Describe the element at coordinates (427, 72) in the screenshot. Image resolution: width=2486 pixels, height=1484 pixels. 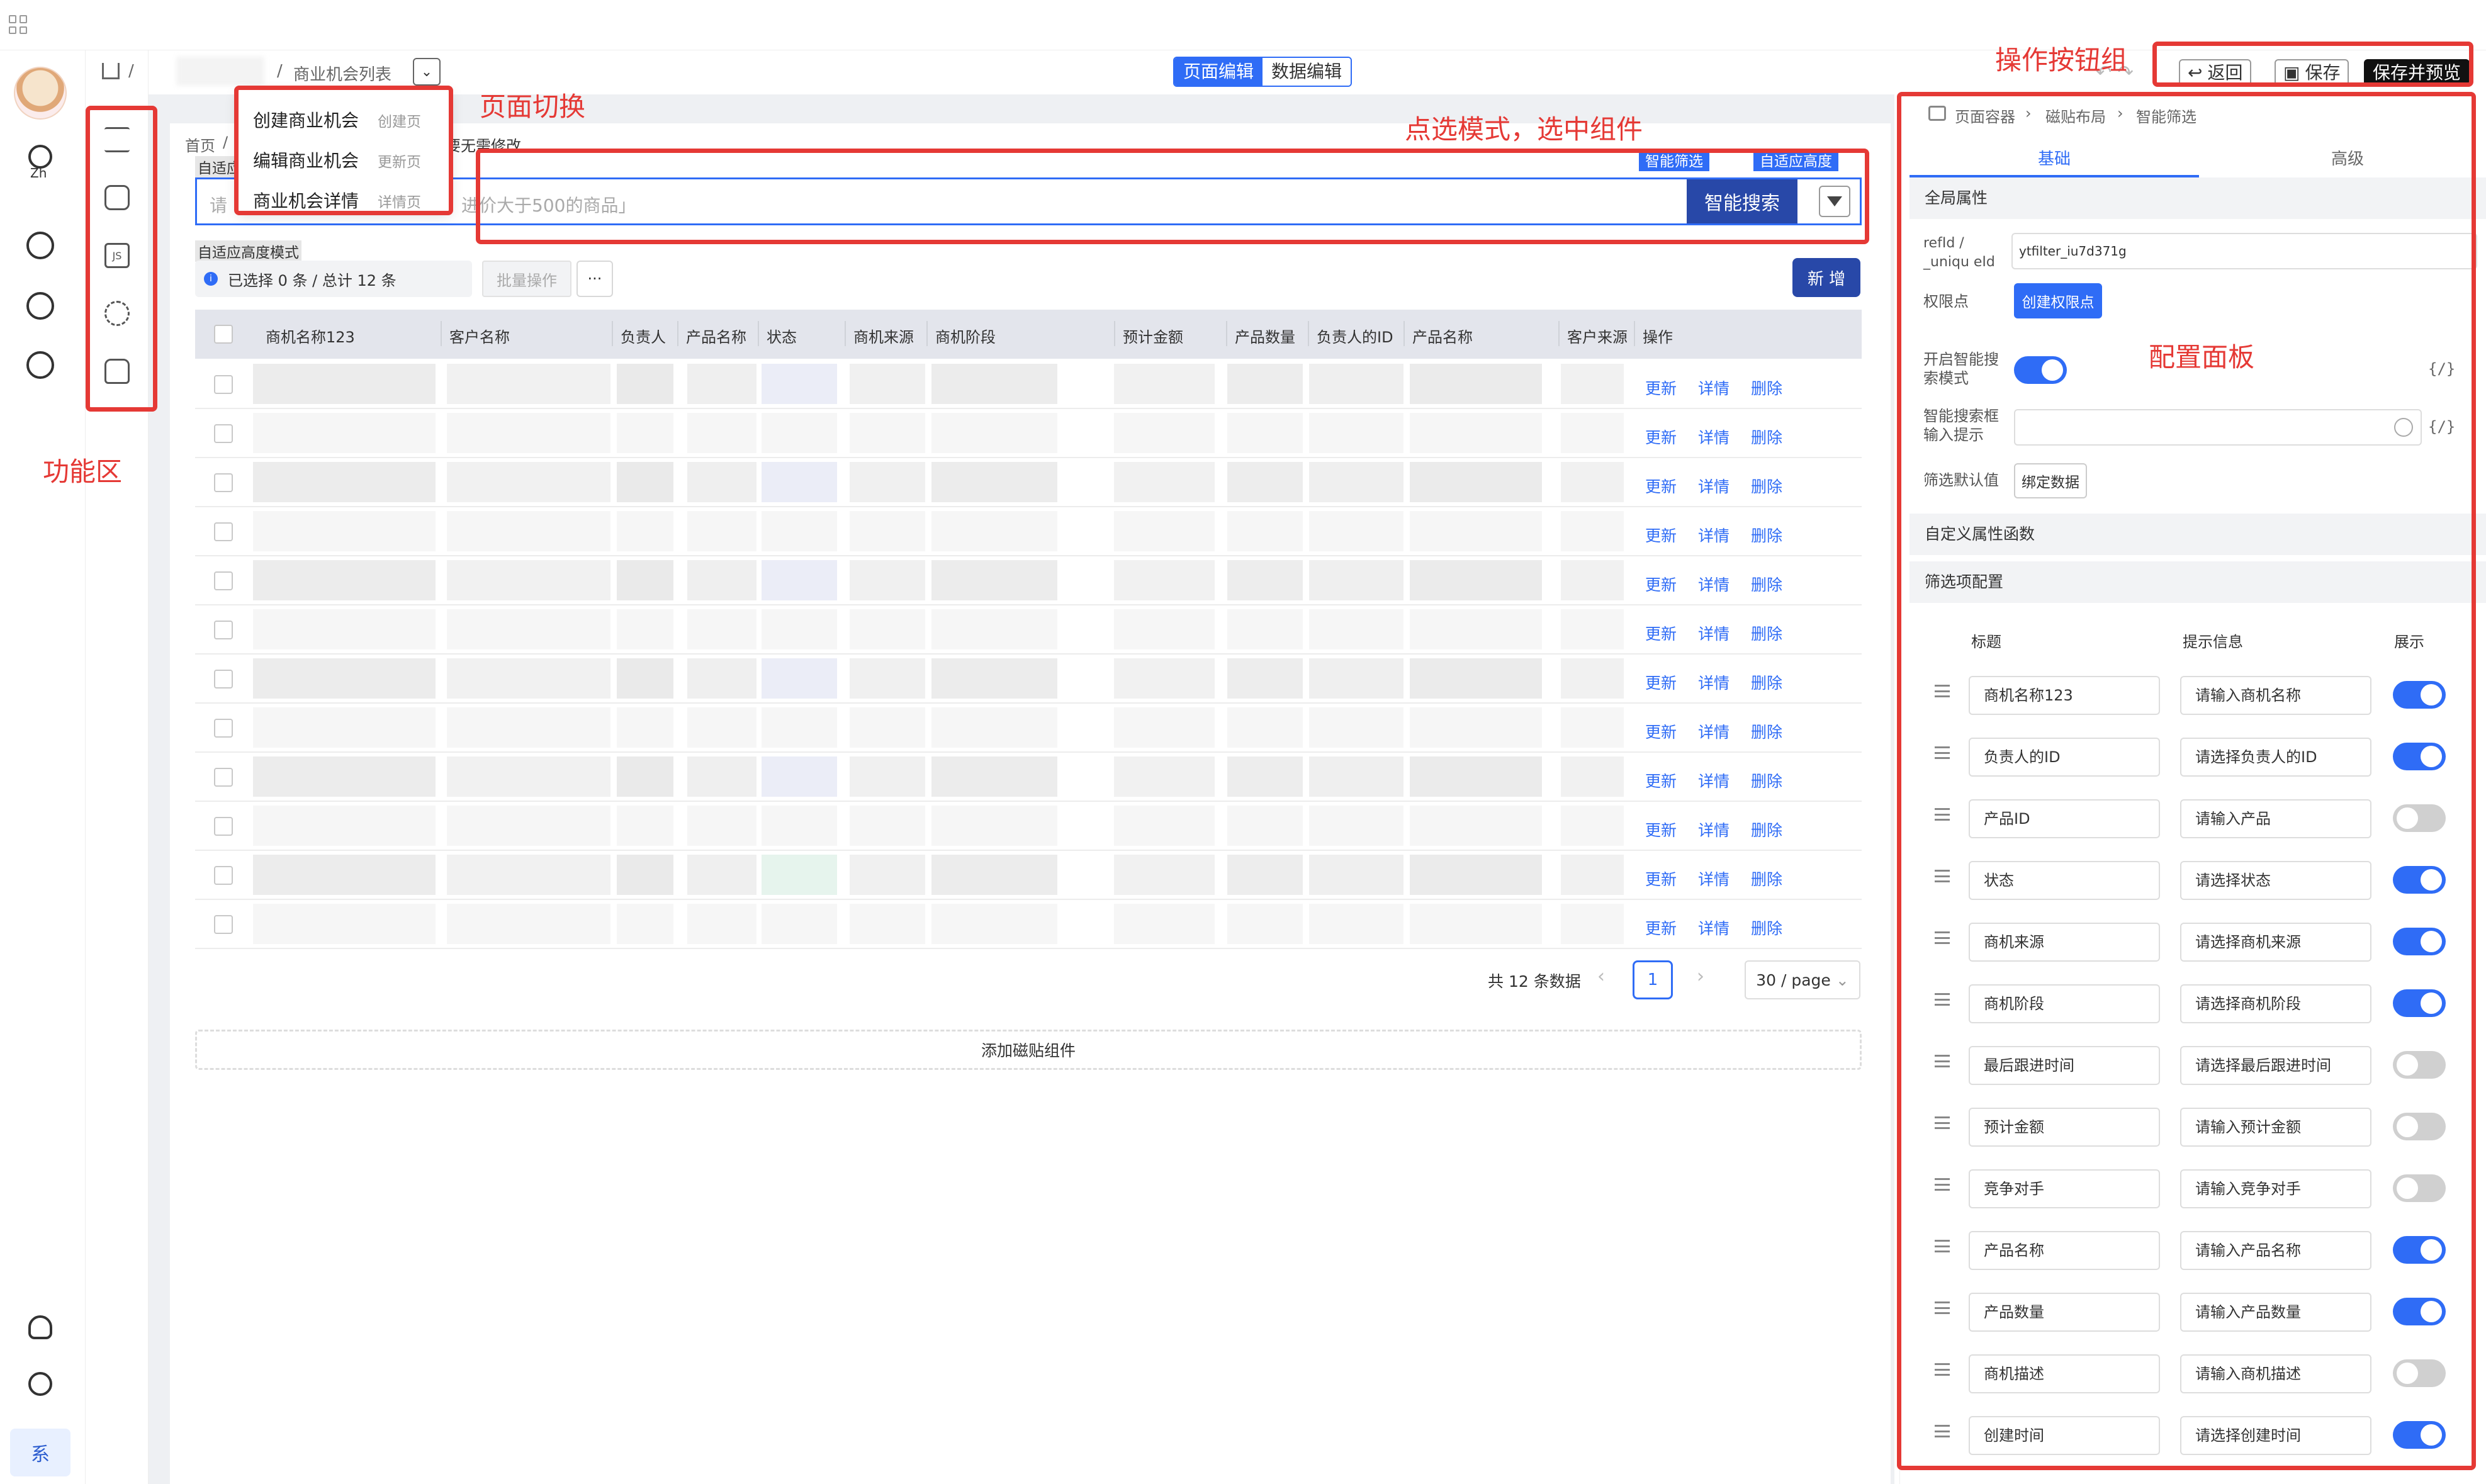
I see `chevron-down-icon: ⌄` at that location.